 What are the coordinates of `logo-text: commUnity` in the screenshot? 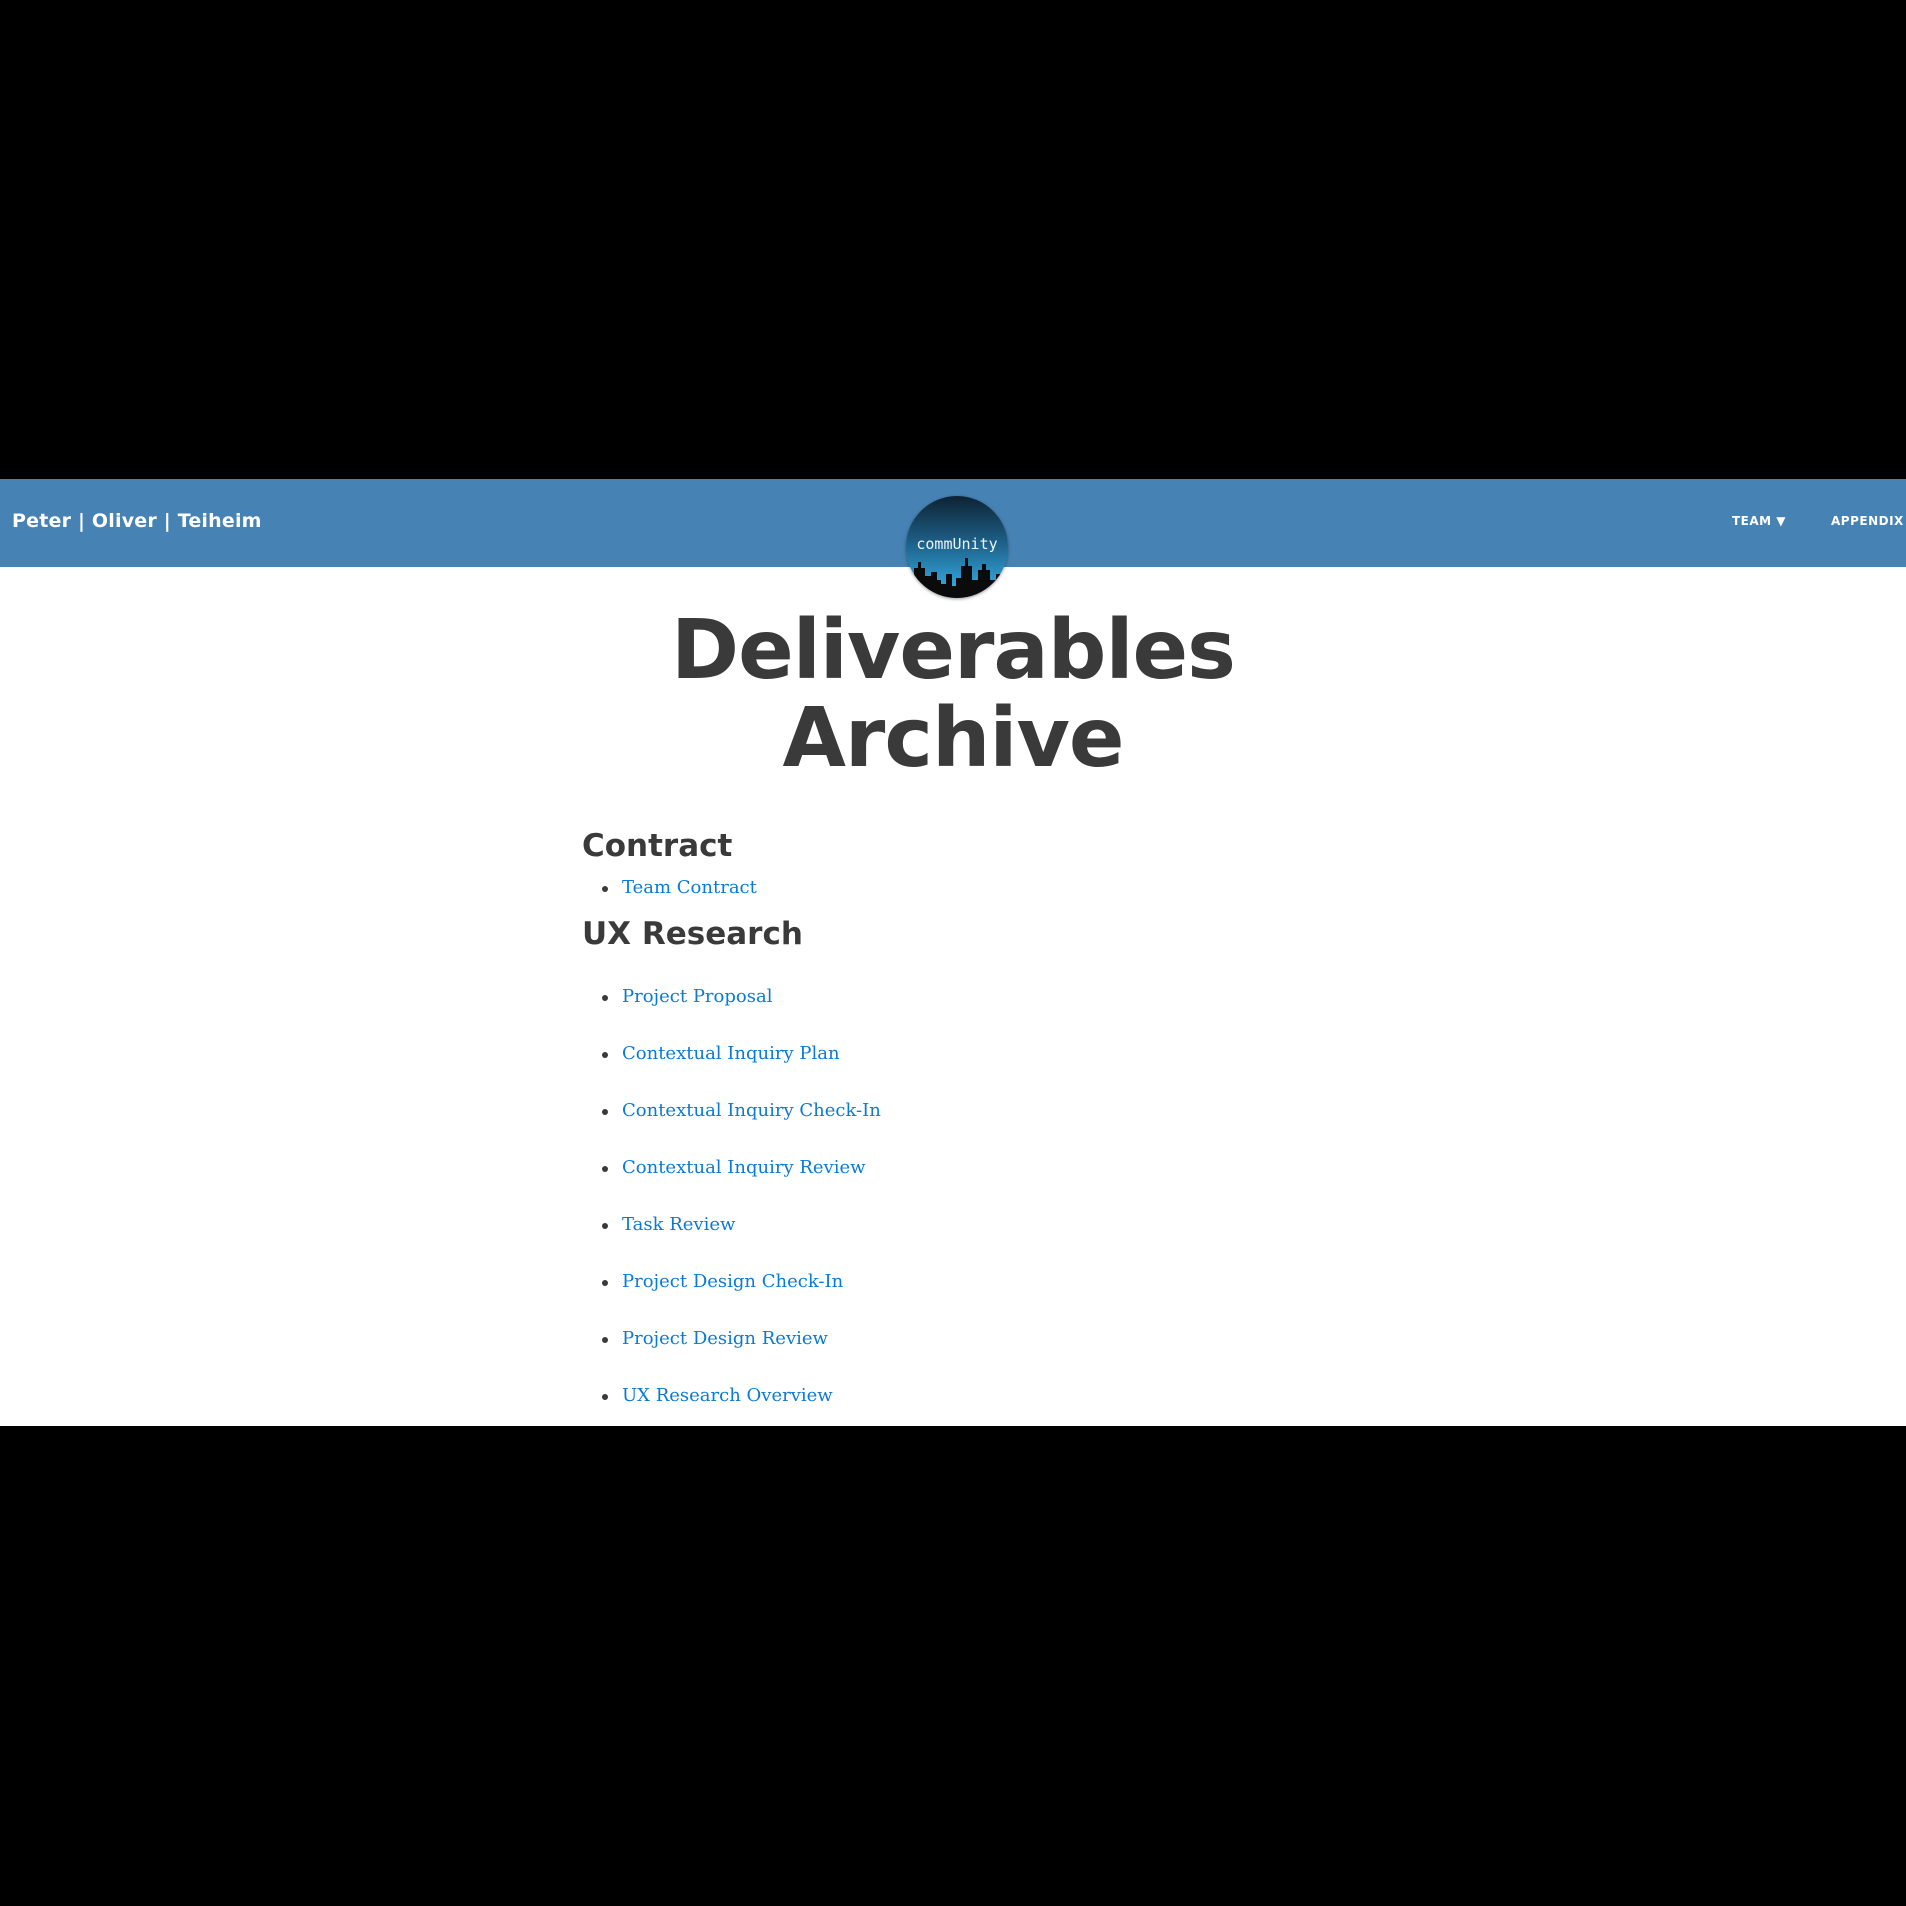 It's located at (956, 544).